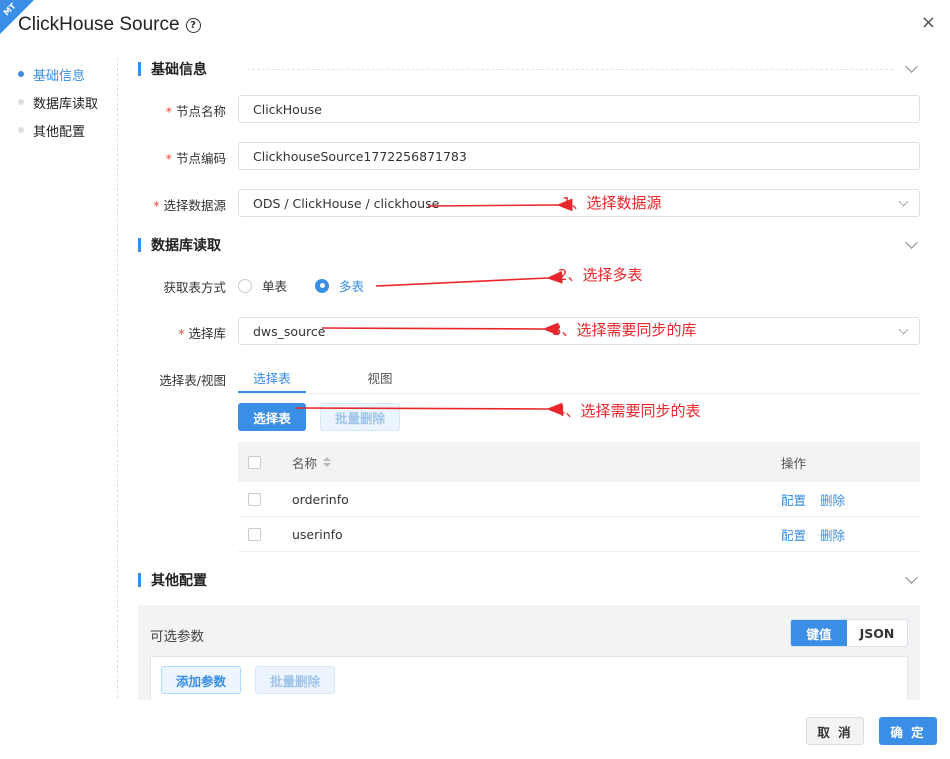 This screenshot has height=759, width=950. Describe the element at coordinates (327, 462) in the screenshot. I see `sort-icon` at that location.